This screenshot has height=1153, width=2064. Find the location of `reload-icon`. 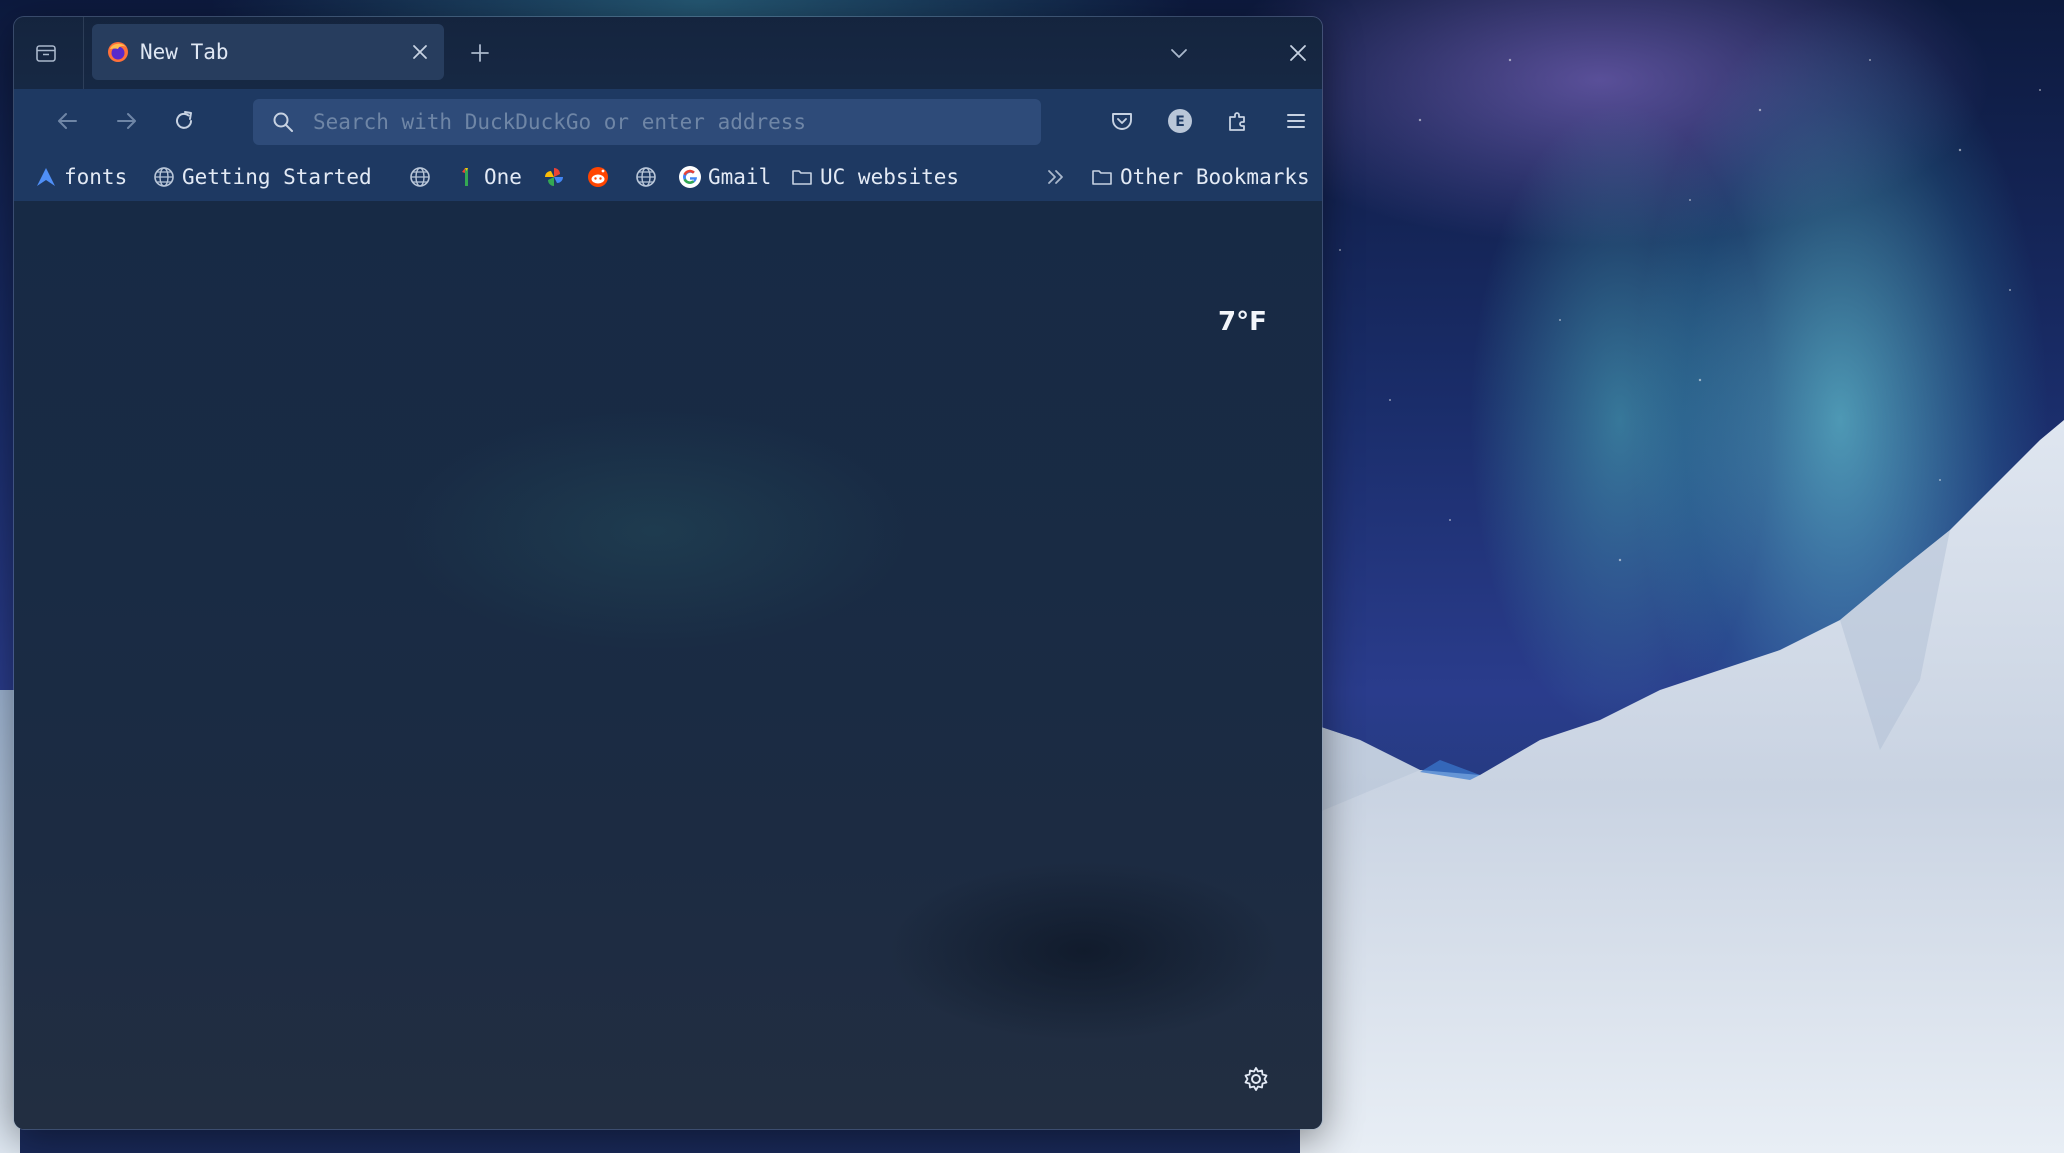

reload-icon is located at coordinates (184, 120).